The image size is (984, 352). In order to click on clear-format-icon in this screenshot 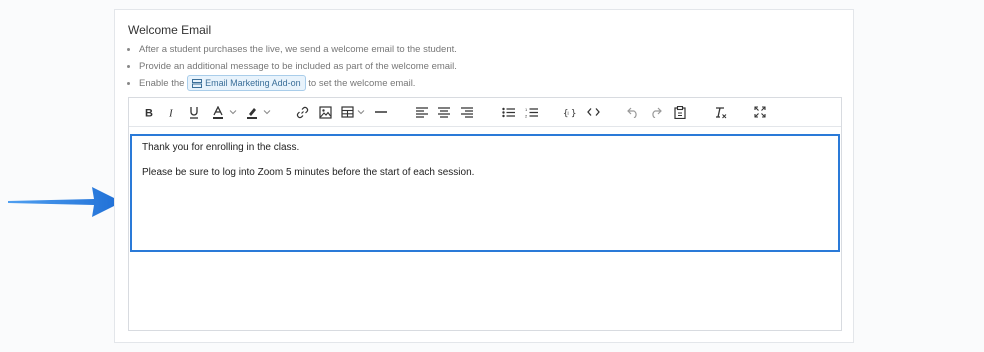, I will do `click(720, 112)`.